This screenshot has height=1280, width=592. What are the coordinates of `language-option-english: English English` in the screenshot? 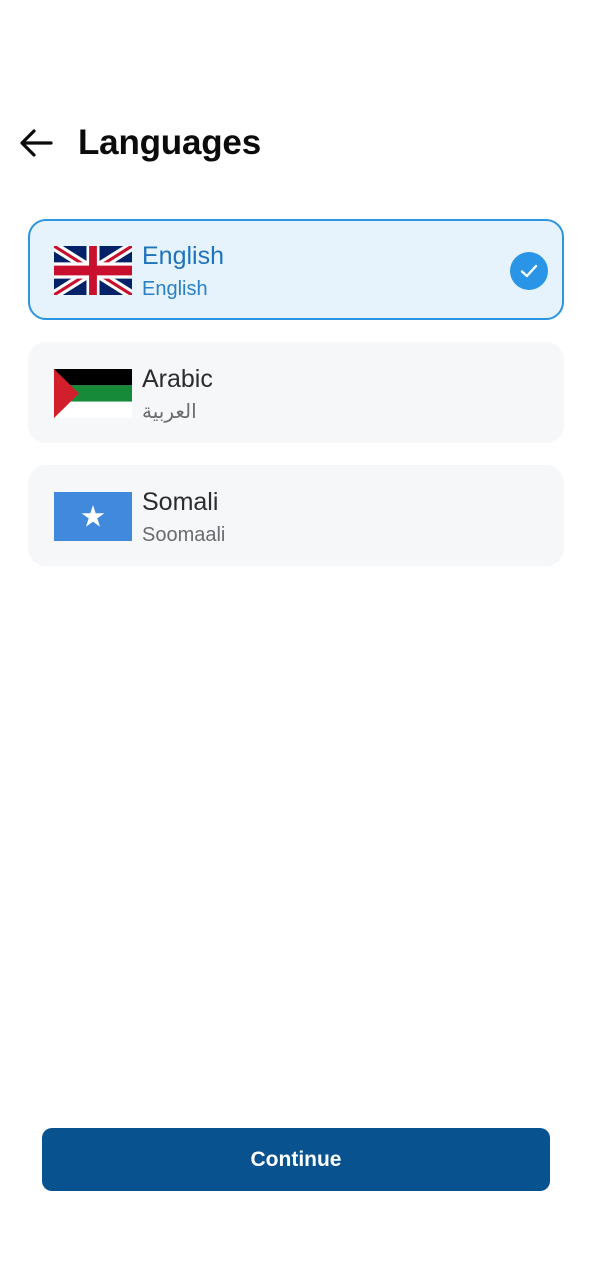 It's located at (296, 269).